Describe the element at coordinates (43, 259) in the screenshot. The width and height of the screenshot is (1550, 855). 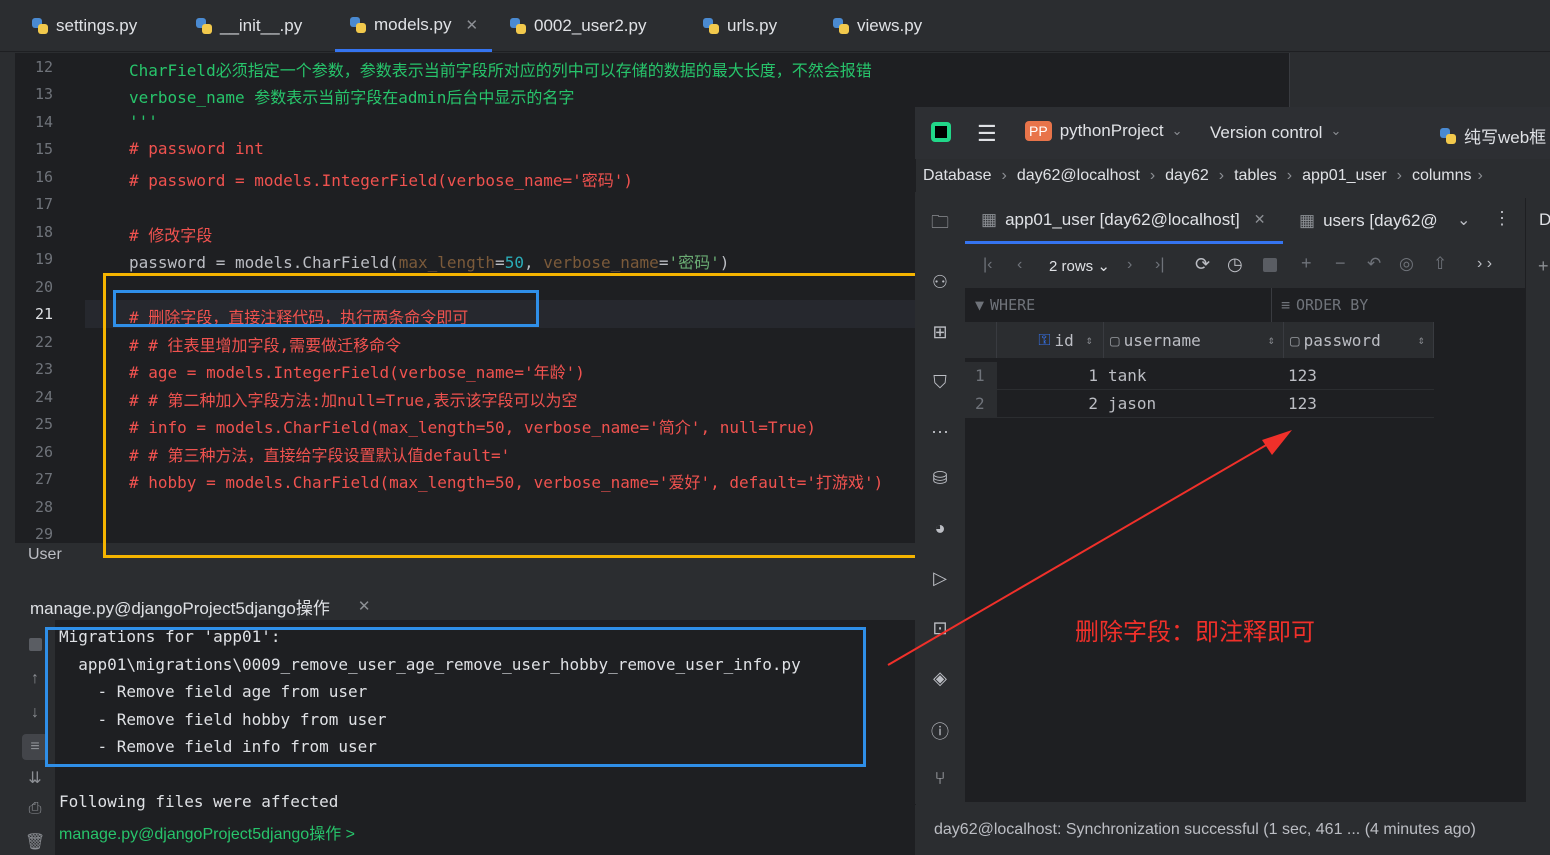
I see `line-number: 19` at that location.